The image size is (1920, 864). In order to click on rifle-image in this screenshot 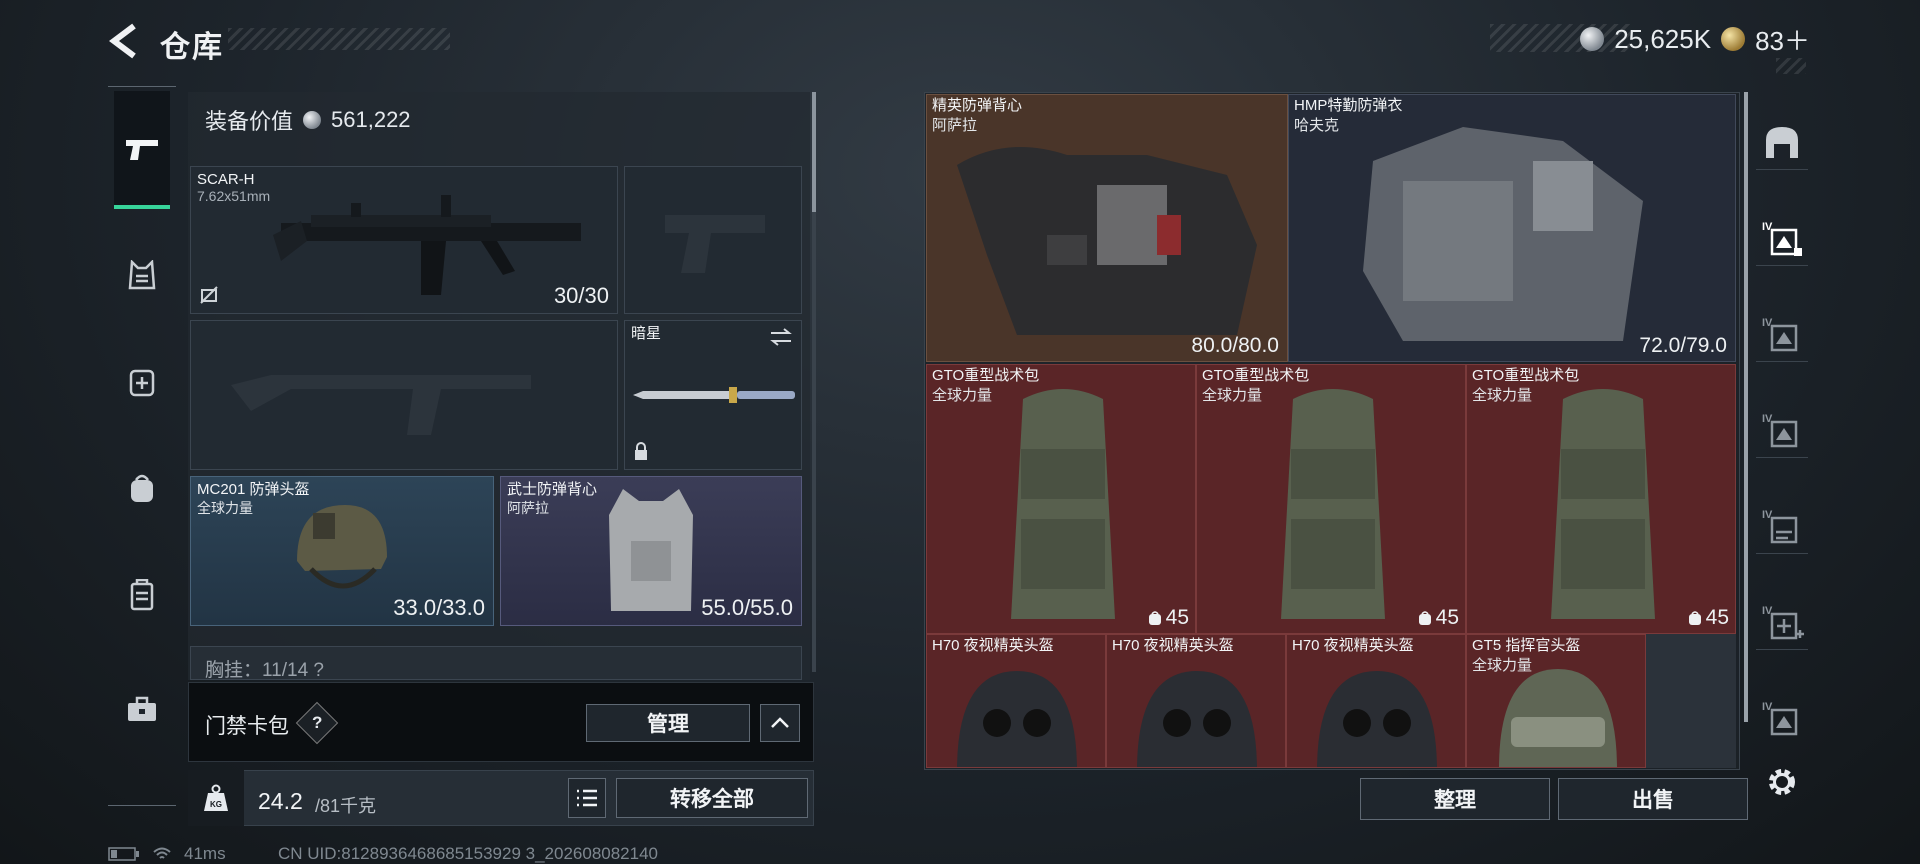, I will do `click(427, 245)`.